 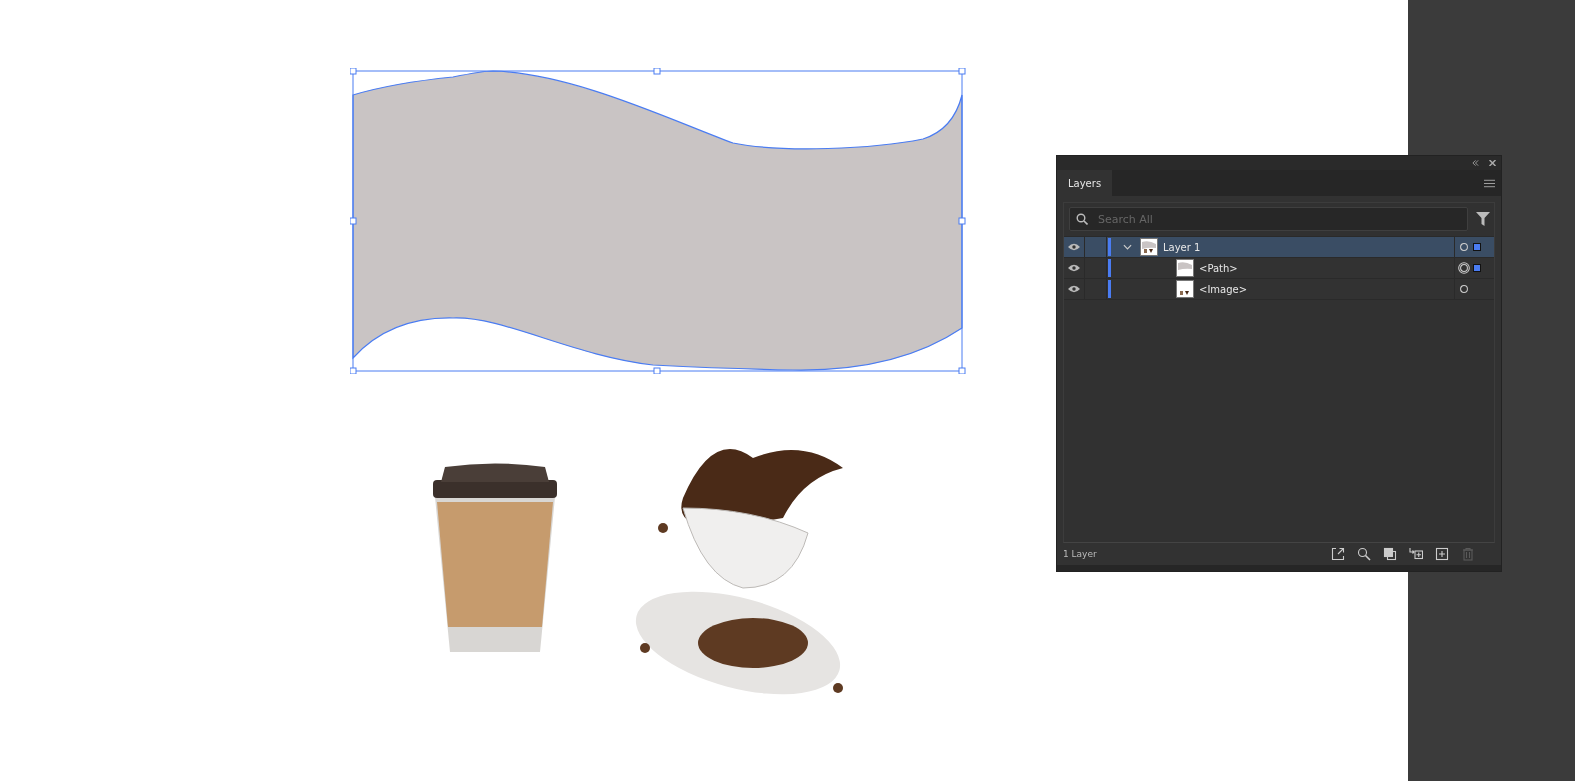 What do you see at coordinates (1364, 554) in the screenshot?
I see `locate-icon` at bounding box center [1364, 554].